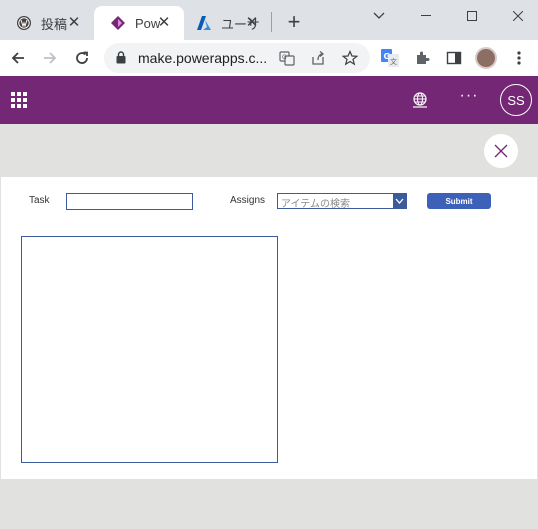  What do you see at coordinates (139, 23) in the screenshot?
I see `tab-powerapps: Pow ✕` at bounding box center [139, 23].